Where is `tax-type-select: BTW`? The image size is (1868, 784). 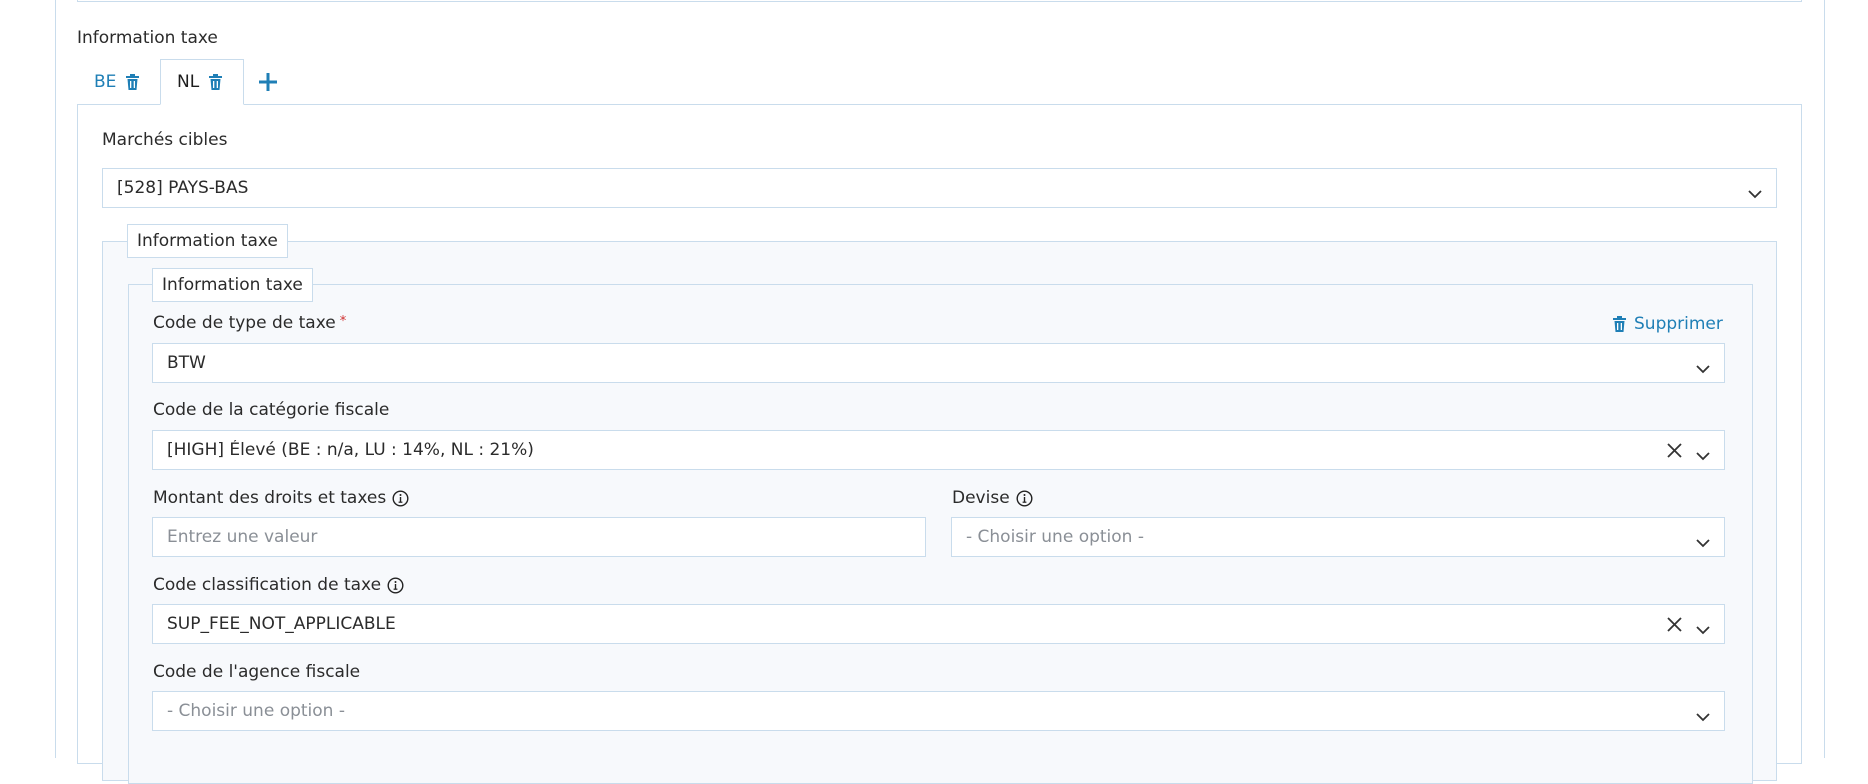
tax-type-select: BTW is located at coordinates (938, 363).